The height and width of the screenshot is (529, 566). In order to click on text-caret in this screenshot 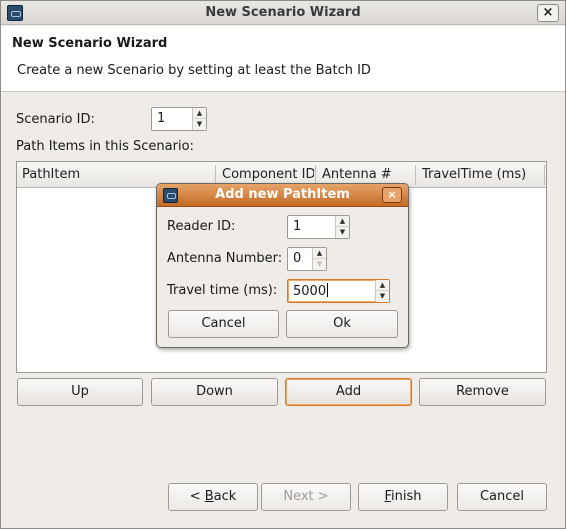, I will do `click(328, 290)`.